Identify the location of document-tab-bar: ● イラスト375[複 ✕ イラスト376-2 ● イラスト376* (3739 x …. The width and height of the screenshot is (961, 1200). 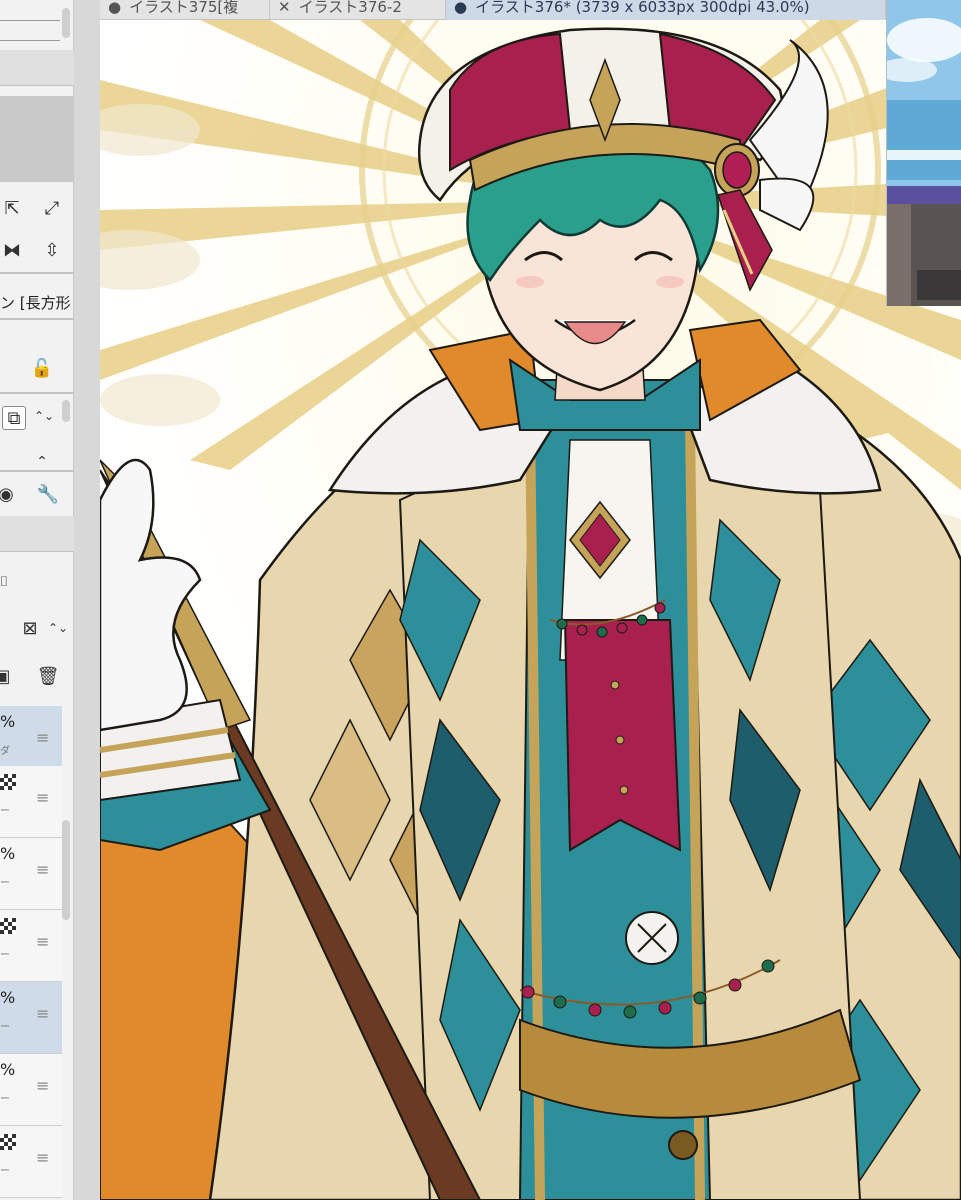
(493, 10).